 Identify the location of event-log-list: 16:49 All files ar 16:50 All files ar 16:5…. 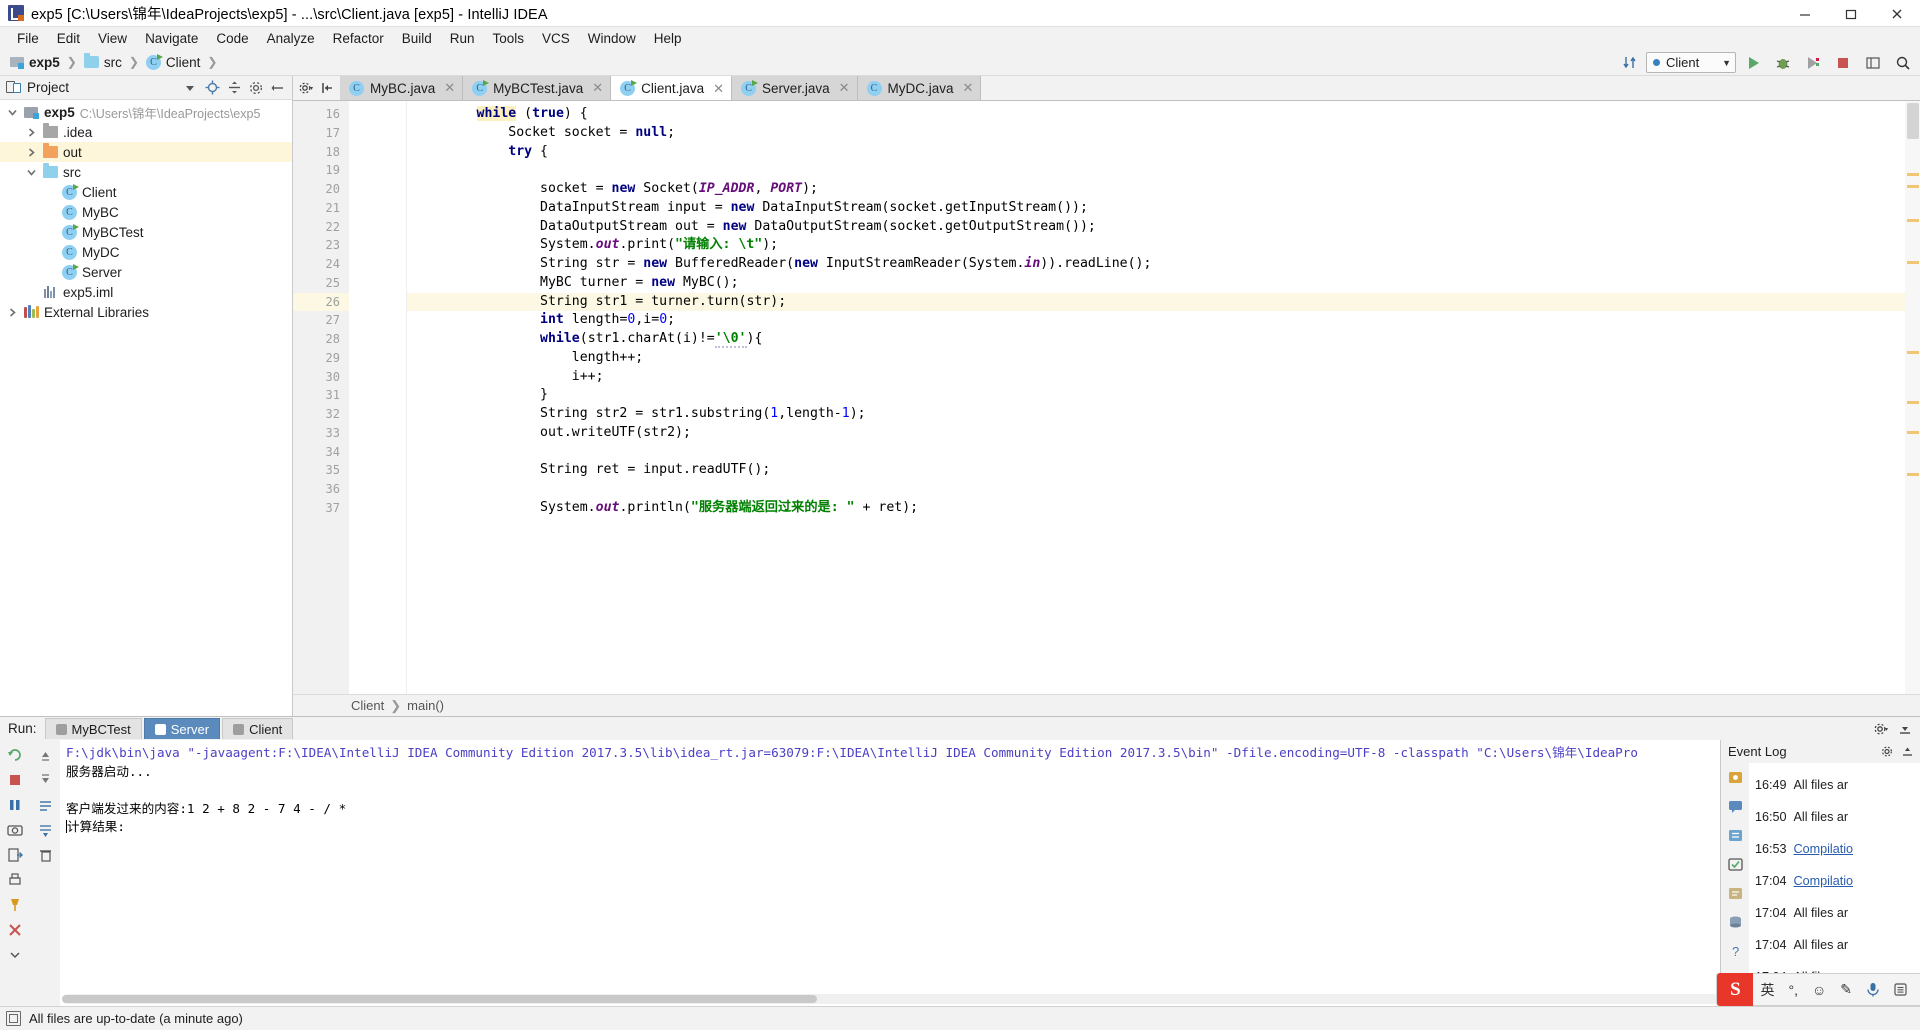
(1834, 884).